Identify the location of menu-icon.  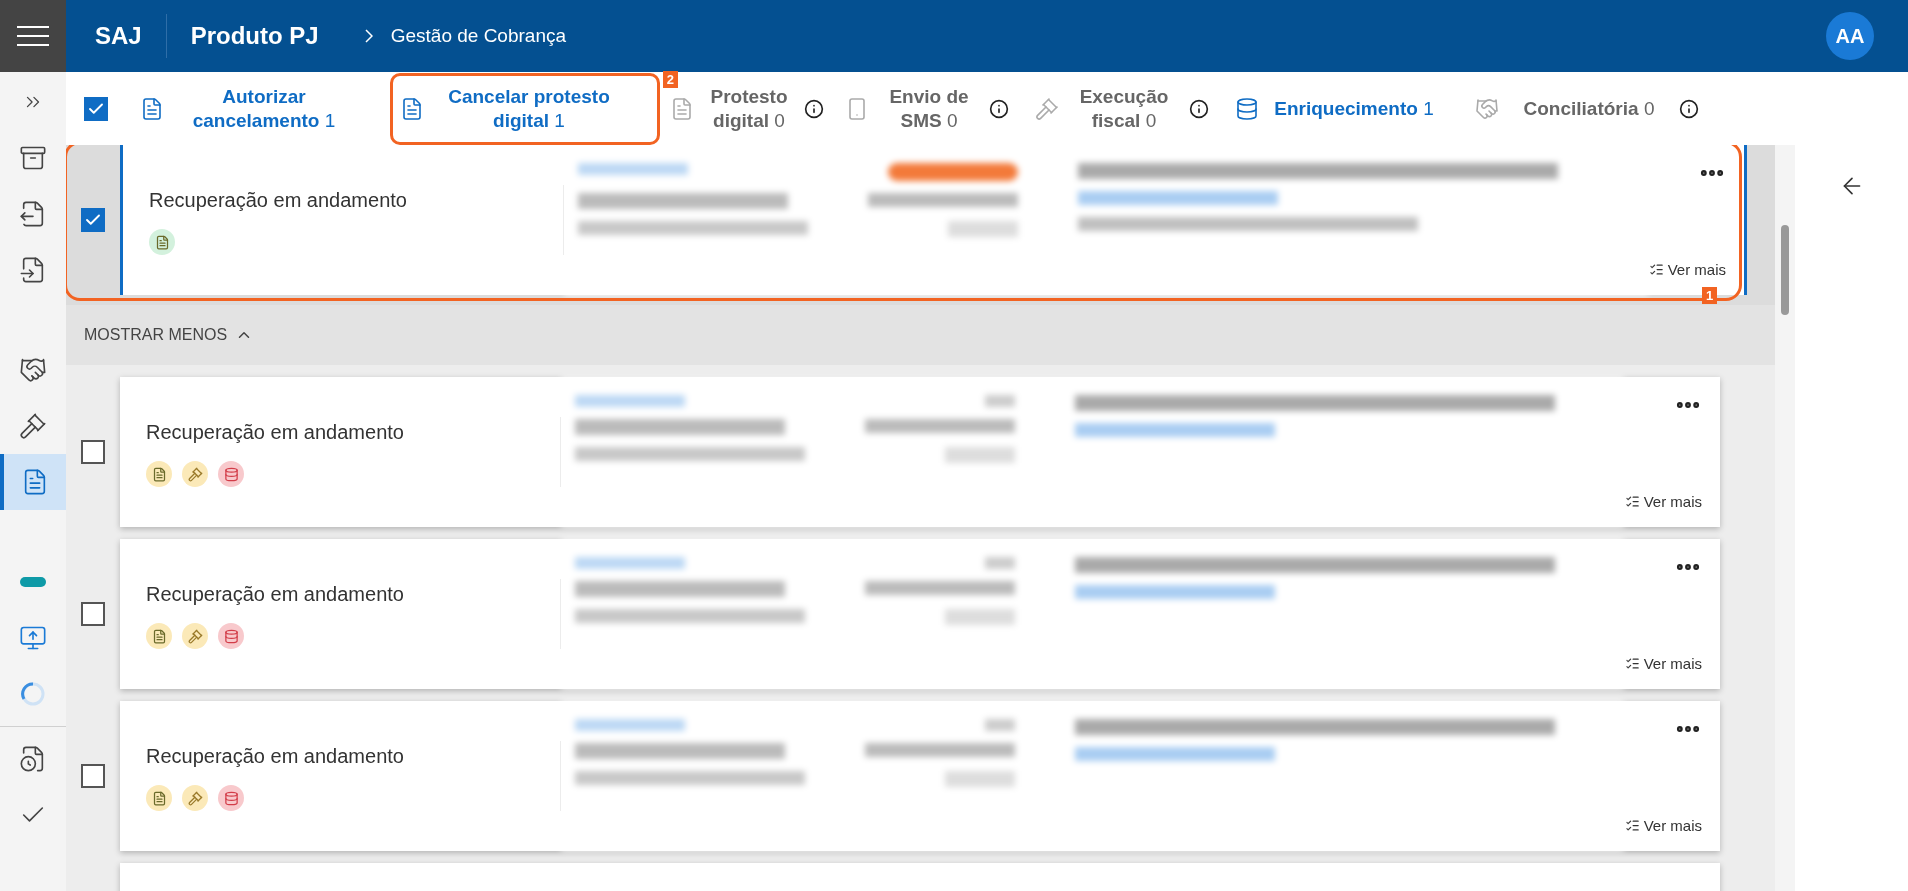
(33, 36).